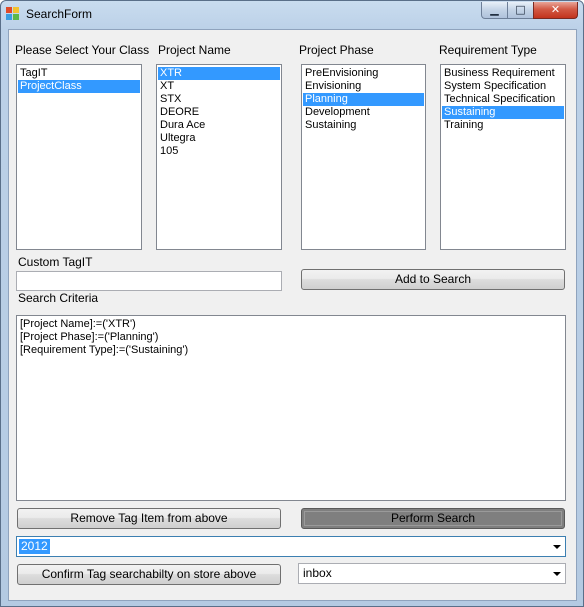 The image size is (584, 607). I want to click on search-criteria-label: Search Criteria, so click(58, 298).